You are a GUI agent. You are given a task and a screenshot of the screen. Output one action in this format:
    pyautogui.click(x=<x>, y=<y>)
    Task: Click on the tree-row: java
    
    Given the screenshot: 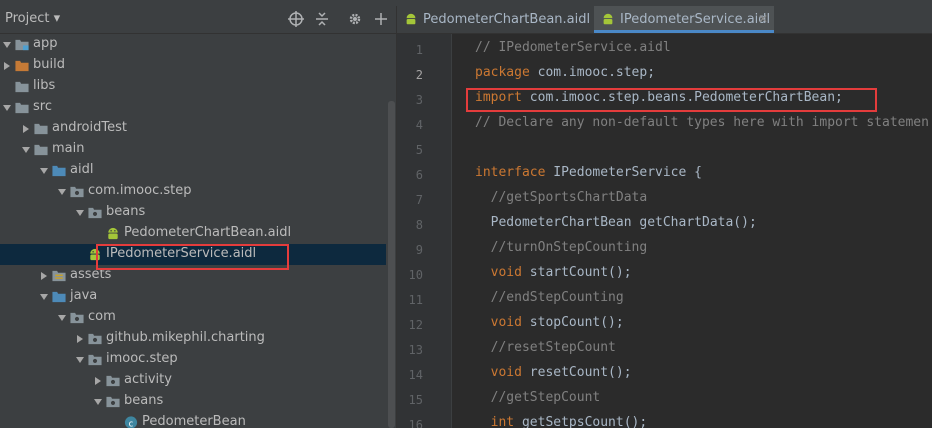 What is the action you would take?
    pyautogui.click(x=193, y=296)
    